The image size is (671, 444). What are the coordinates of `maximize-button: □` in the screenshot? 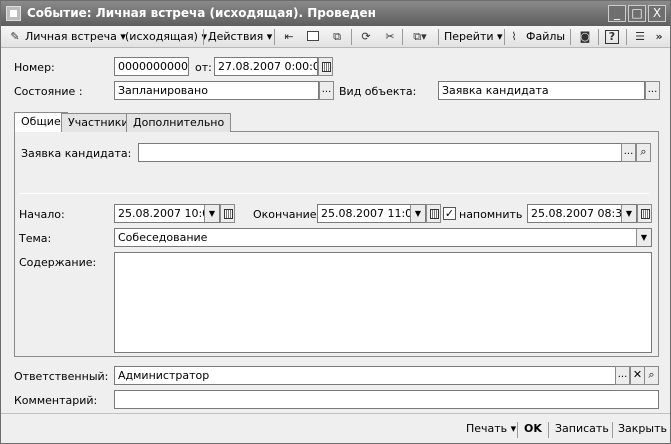 It's located at (637, 13).